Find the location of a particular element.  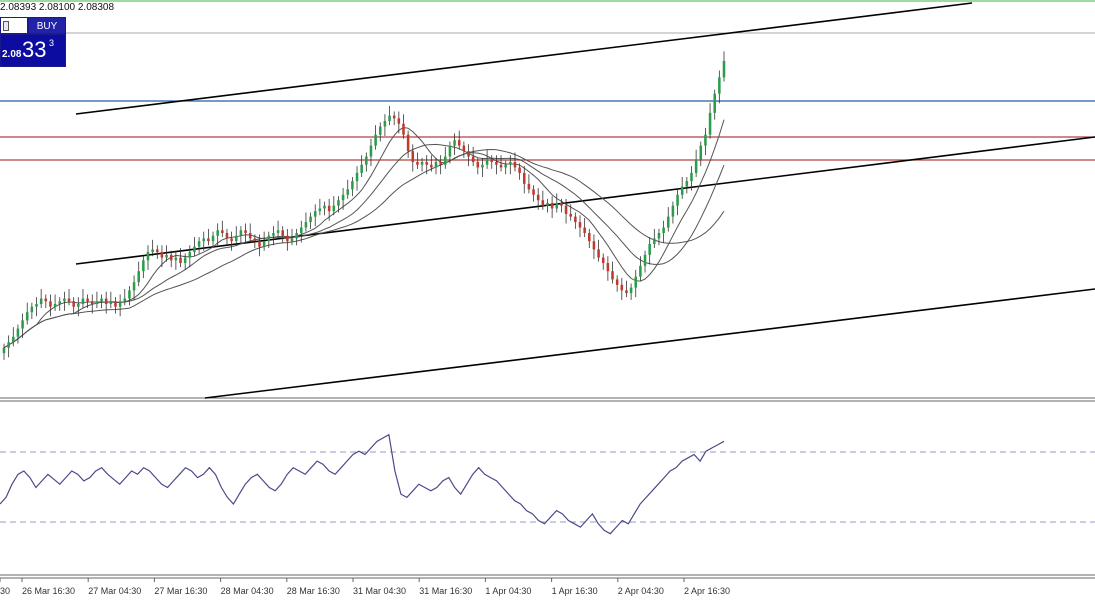

sell-panel-top is located at coordinates (14, 25).